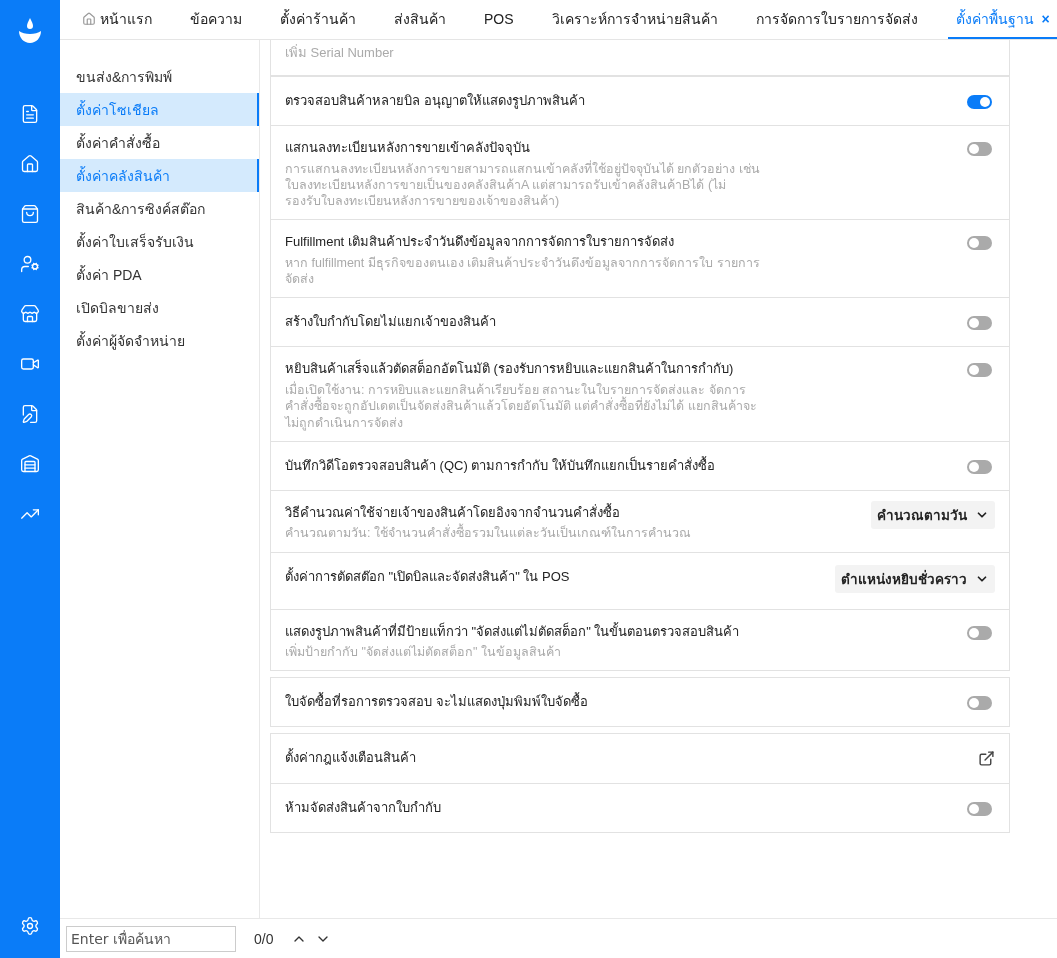 This screenshot has height=958, width=1057. What do you see at coordinates (117, 19) in the screenshot?
I see `tab: หน้าแรก` at bounding box center [117, 19].